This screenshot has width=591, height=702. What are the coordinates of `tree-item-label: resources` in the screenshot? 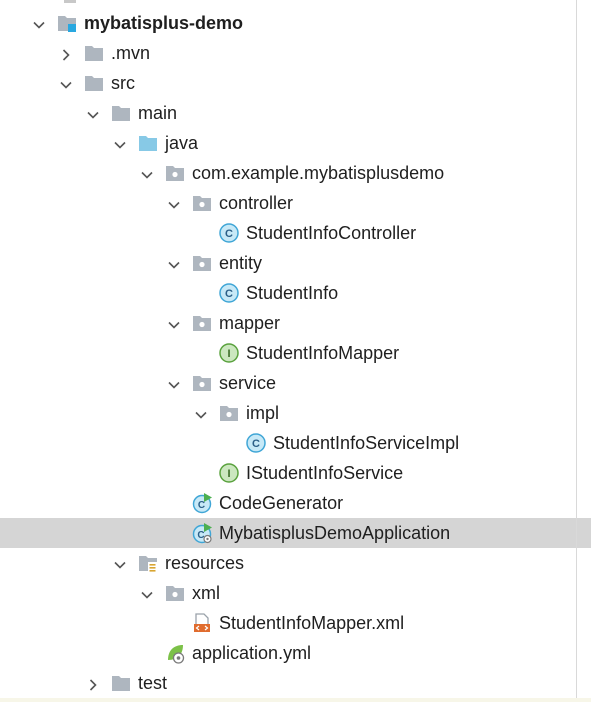 It's located at (205, 563).